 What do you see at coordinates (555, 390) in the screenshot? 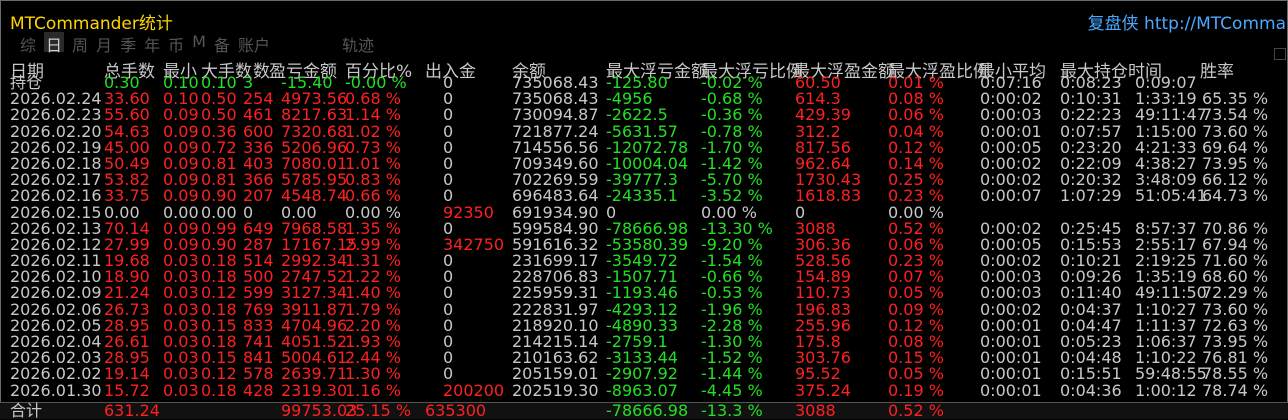
I see `cell-bal: 202519.30` at bounding box center [555, 390].